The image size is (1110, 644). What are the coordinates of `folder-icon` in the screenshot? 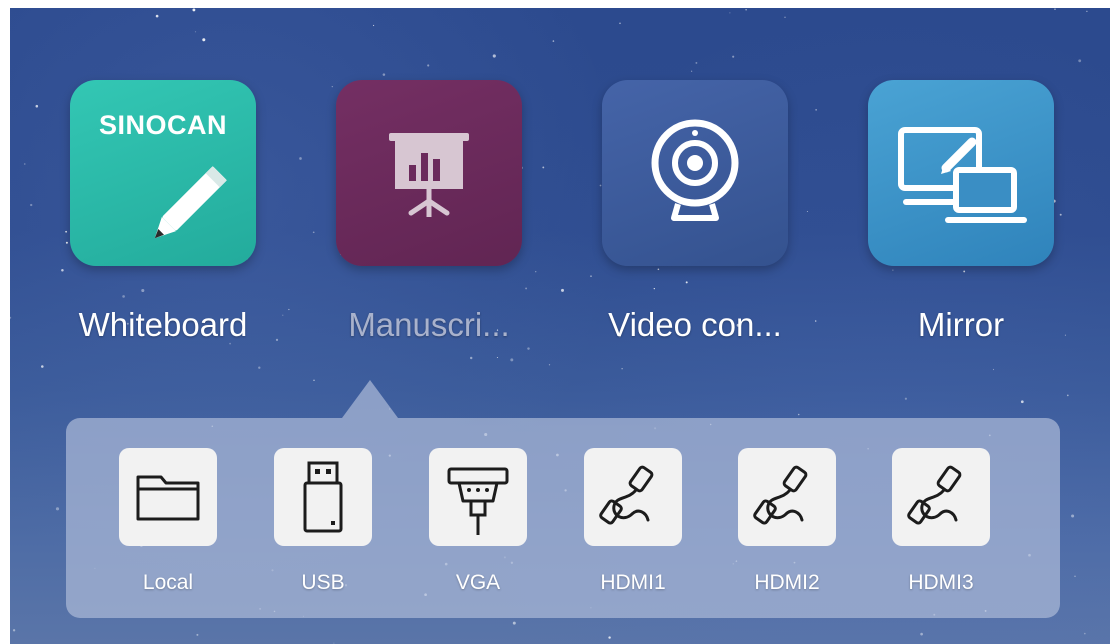 It's located at (168, 498).